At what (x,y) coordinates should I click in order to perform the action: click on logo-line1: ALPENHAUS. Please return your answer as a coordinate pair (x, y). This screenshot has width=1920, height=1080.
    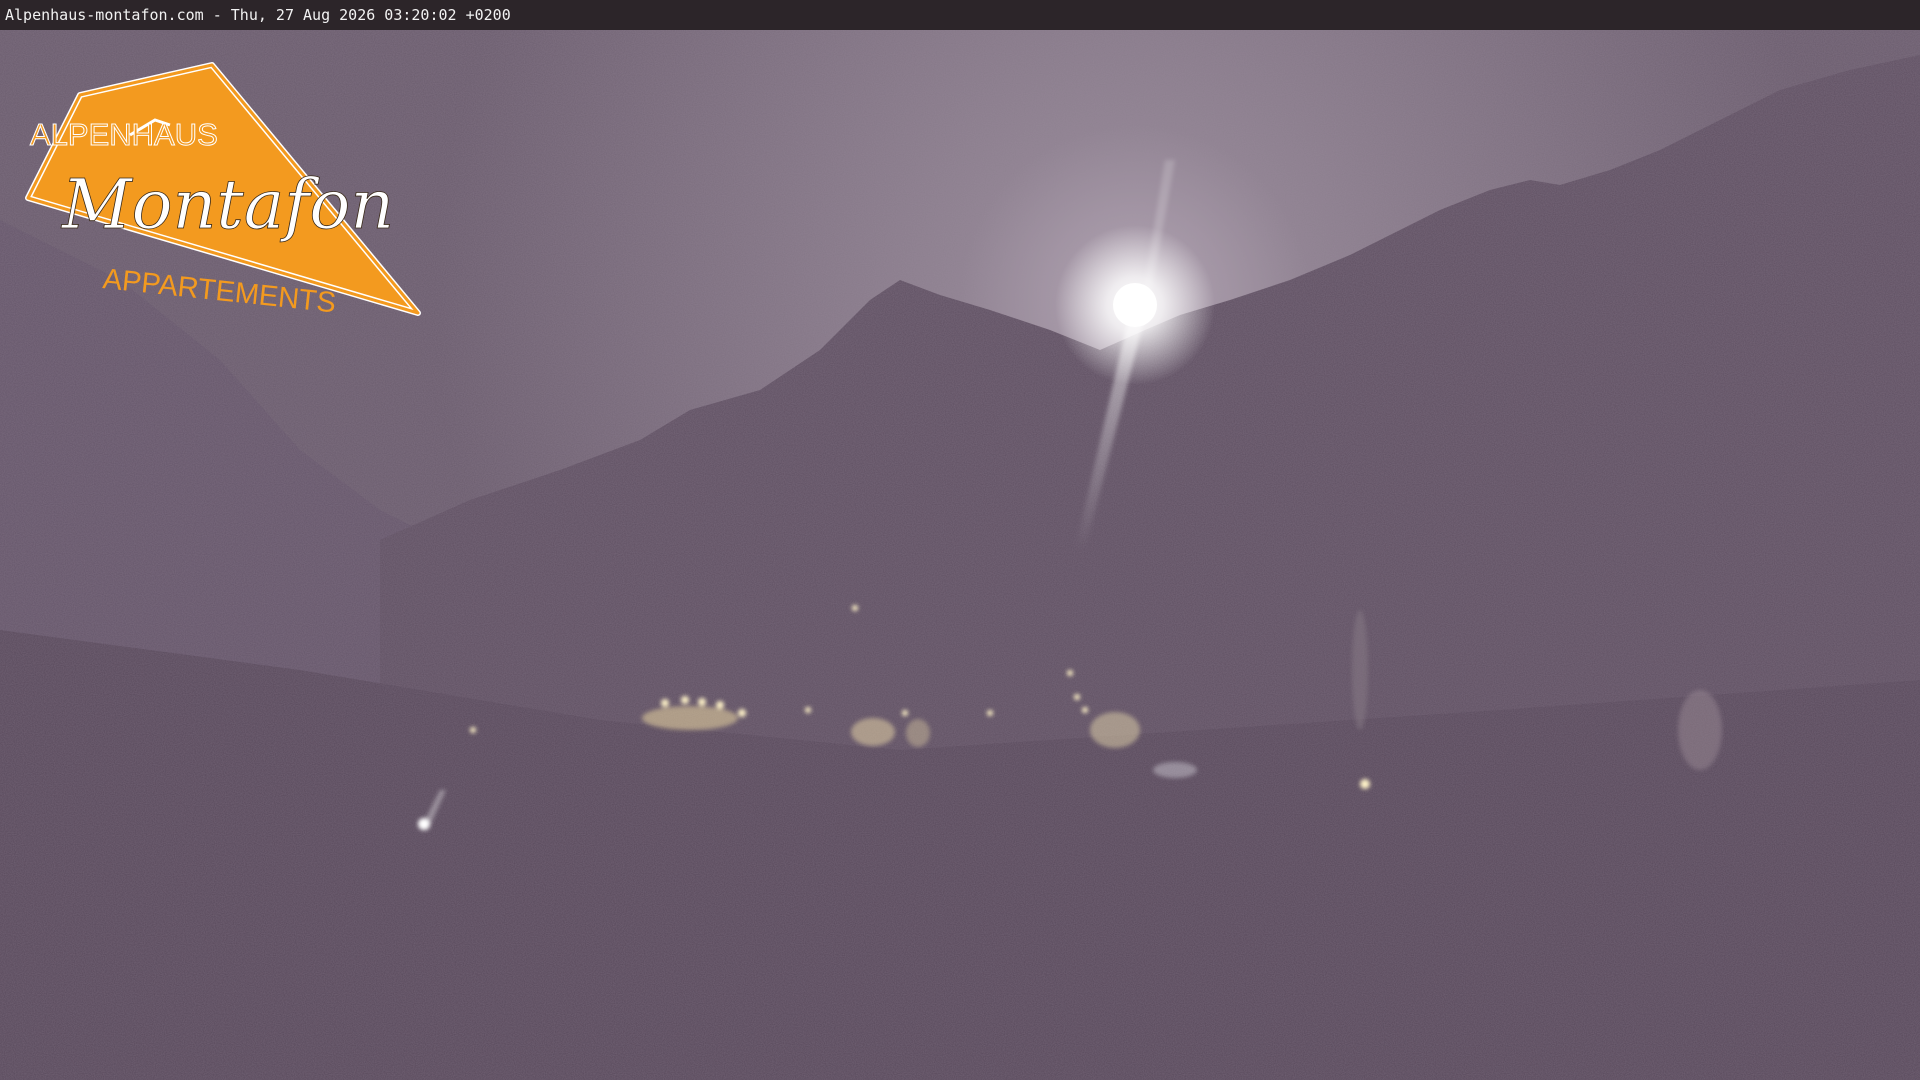
    Looking at the image, I should click on (124, 134).